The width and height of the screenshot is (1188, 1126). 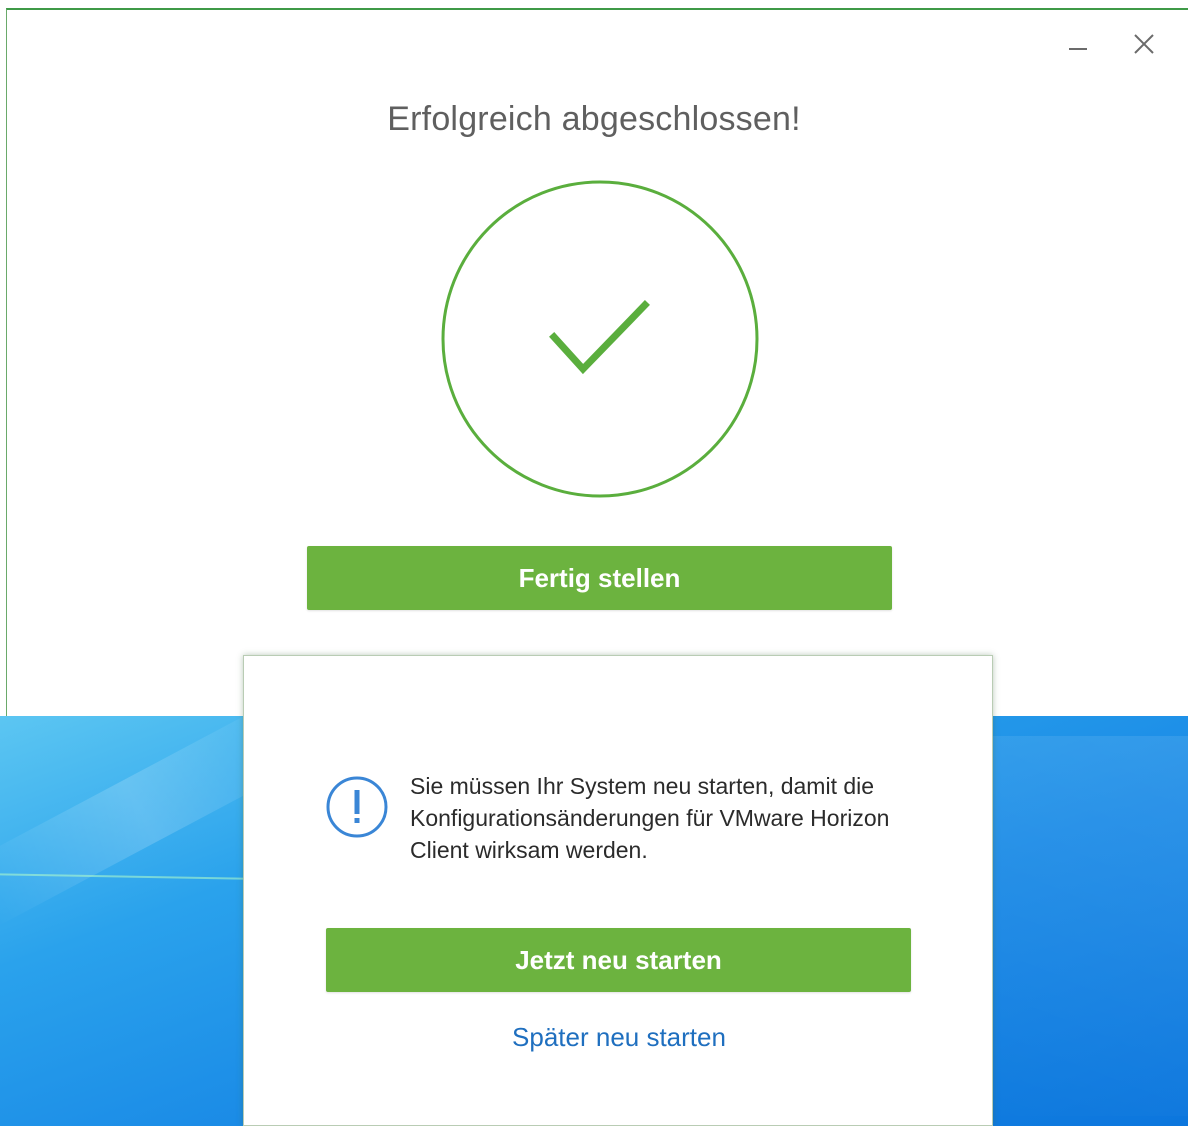 What do you see at coordinates (1078, 44) in the screenshot?
I see `minimize-button` at bounding box center [1078, 44].